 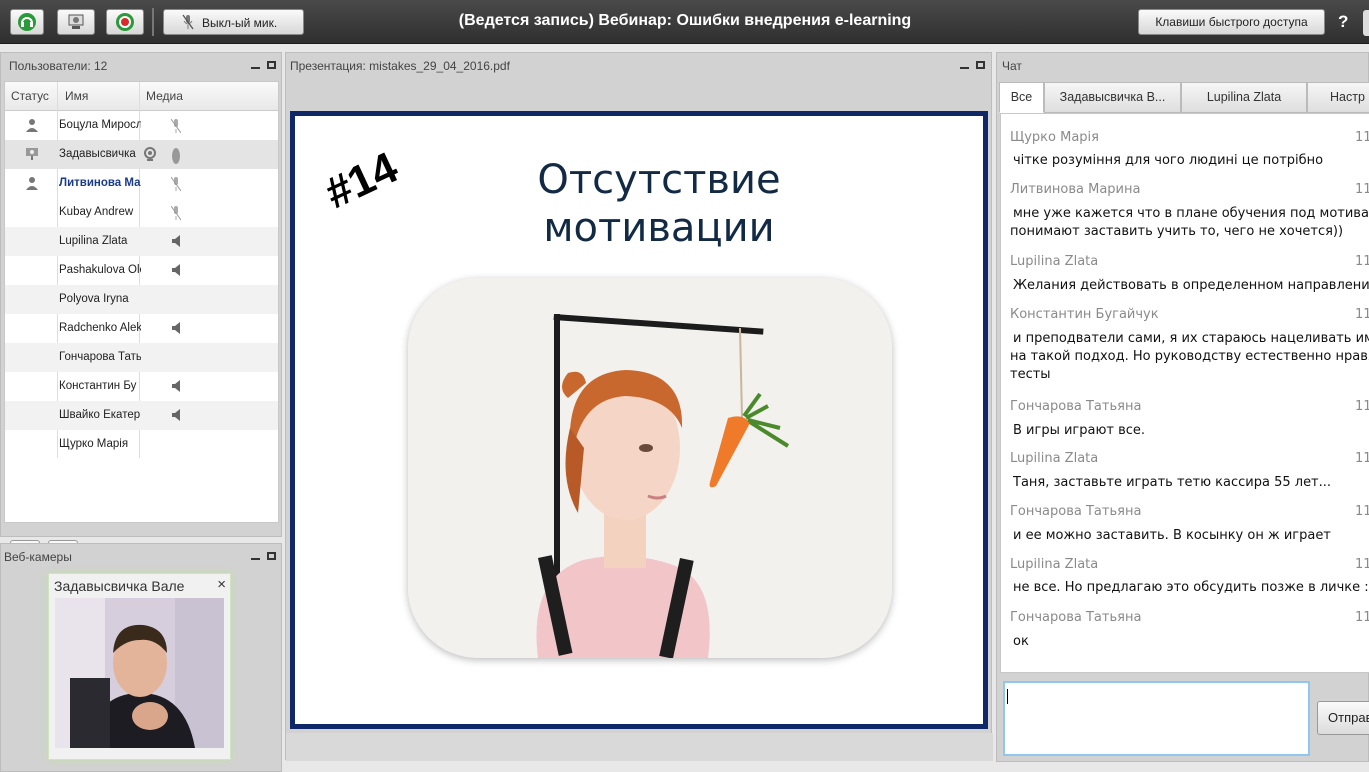 I want to click on user-row: Литвинова Ма, so click(x=141, y=183).